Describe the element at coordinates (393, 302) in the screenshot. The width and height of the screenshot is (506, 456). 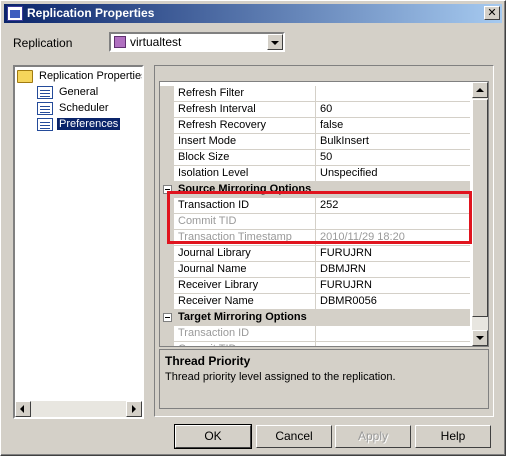
I see `property-value: DBMR0056` at that location.